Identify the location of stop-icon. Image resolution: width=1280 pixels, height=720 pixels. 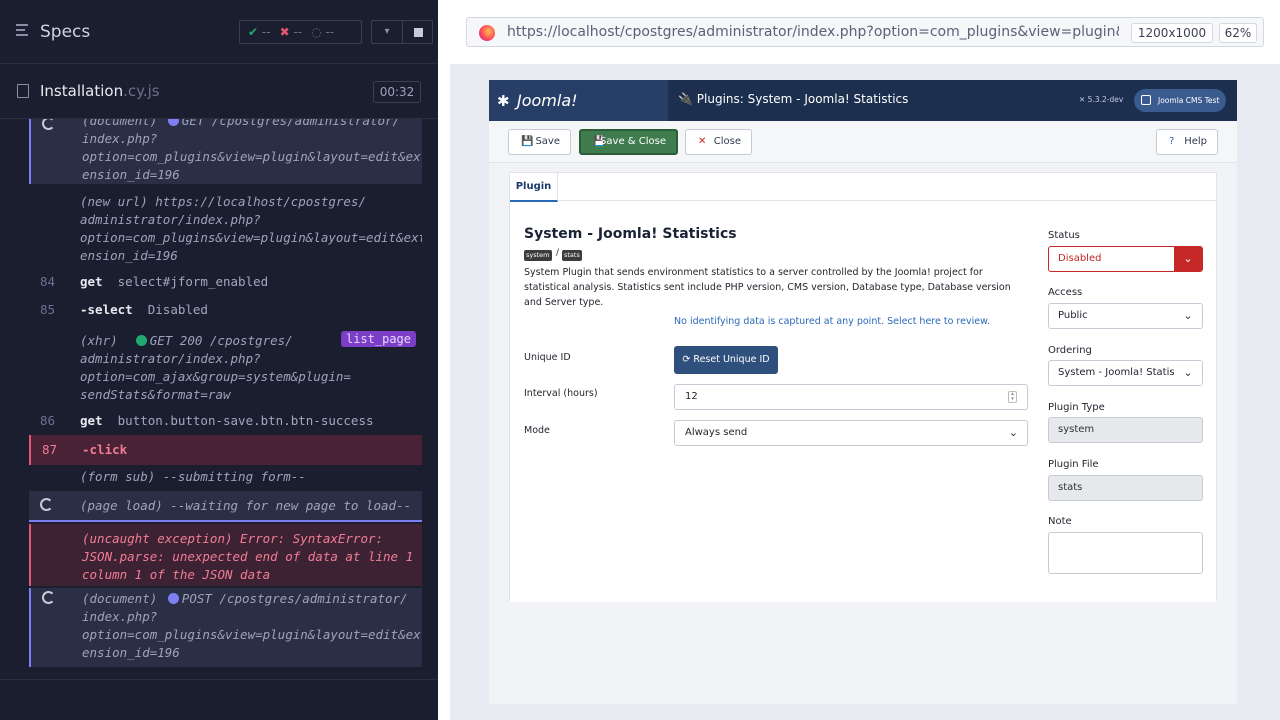
(418, 32).